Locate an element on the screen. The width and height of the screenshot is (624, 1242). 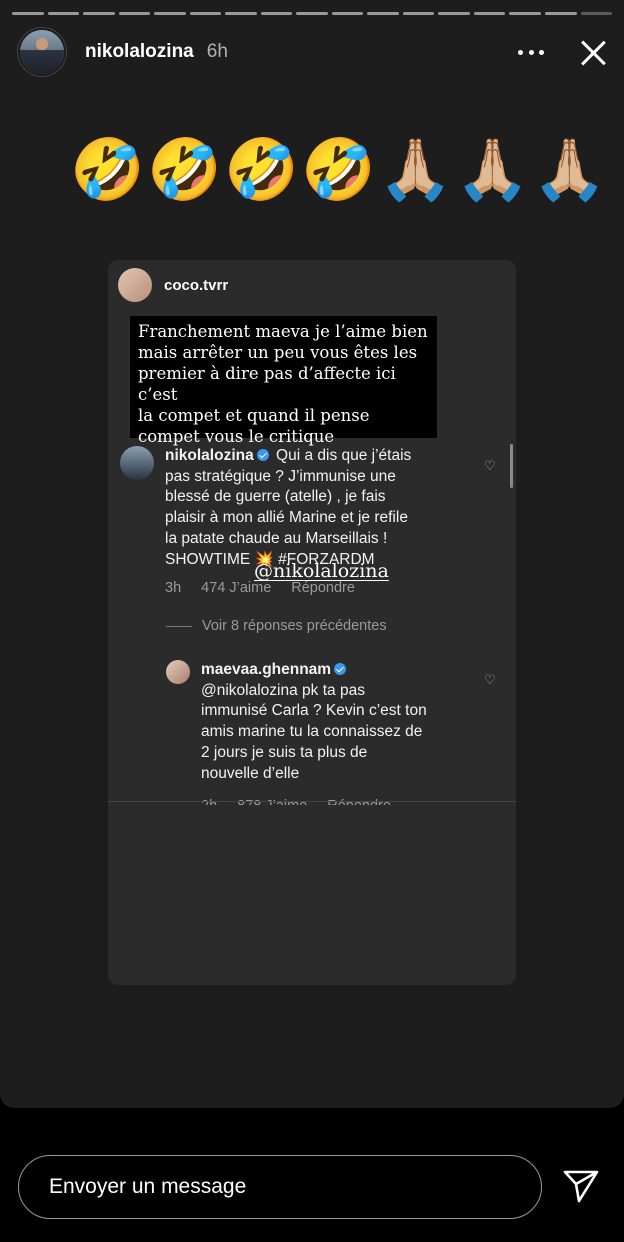
comment-first-line: maevaa.ghennam is located at coordinates (314, 670).